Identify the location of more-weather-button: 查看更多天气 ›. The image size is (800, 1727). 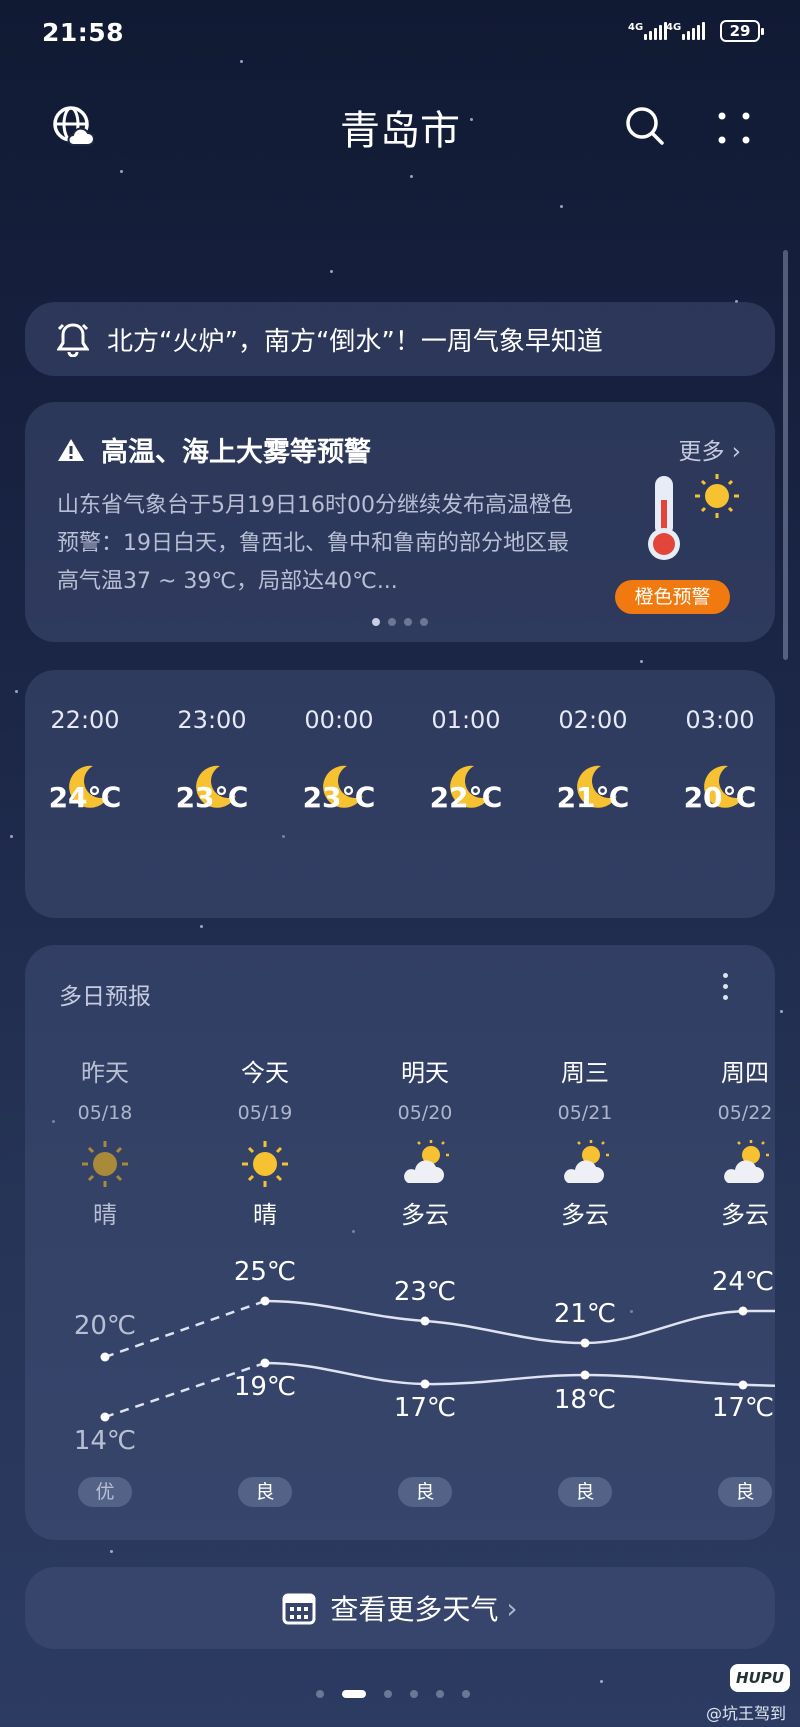
(400, 1608).